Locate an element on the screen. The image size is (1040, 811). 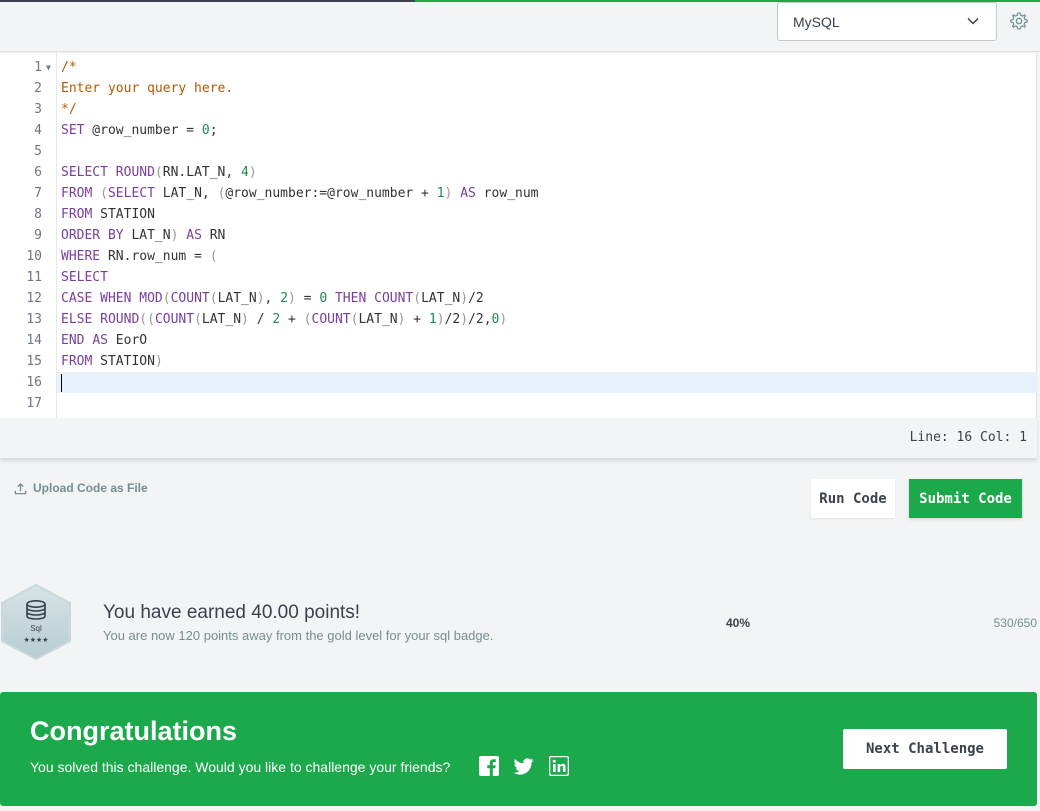
line-number: 16 is located at coordinates (34, 382).